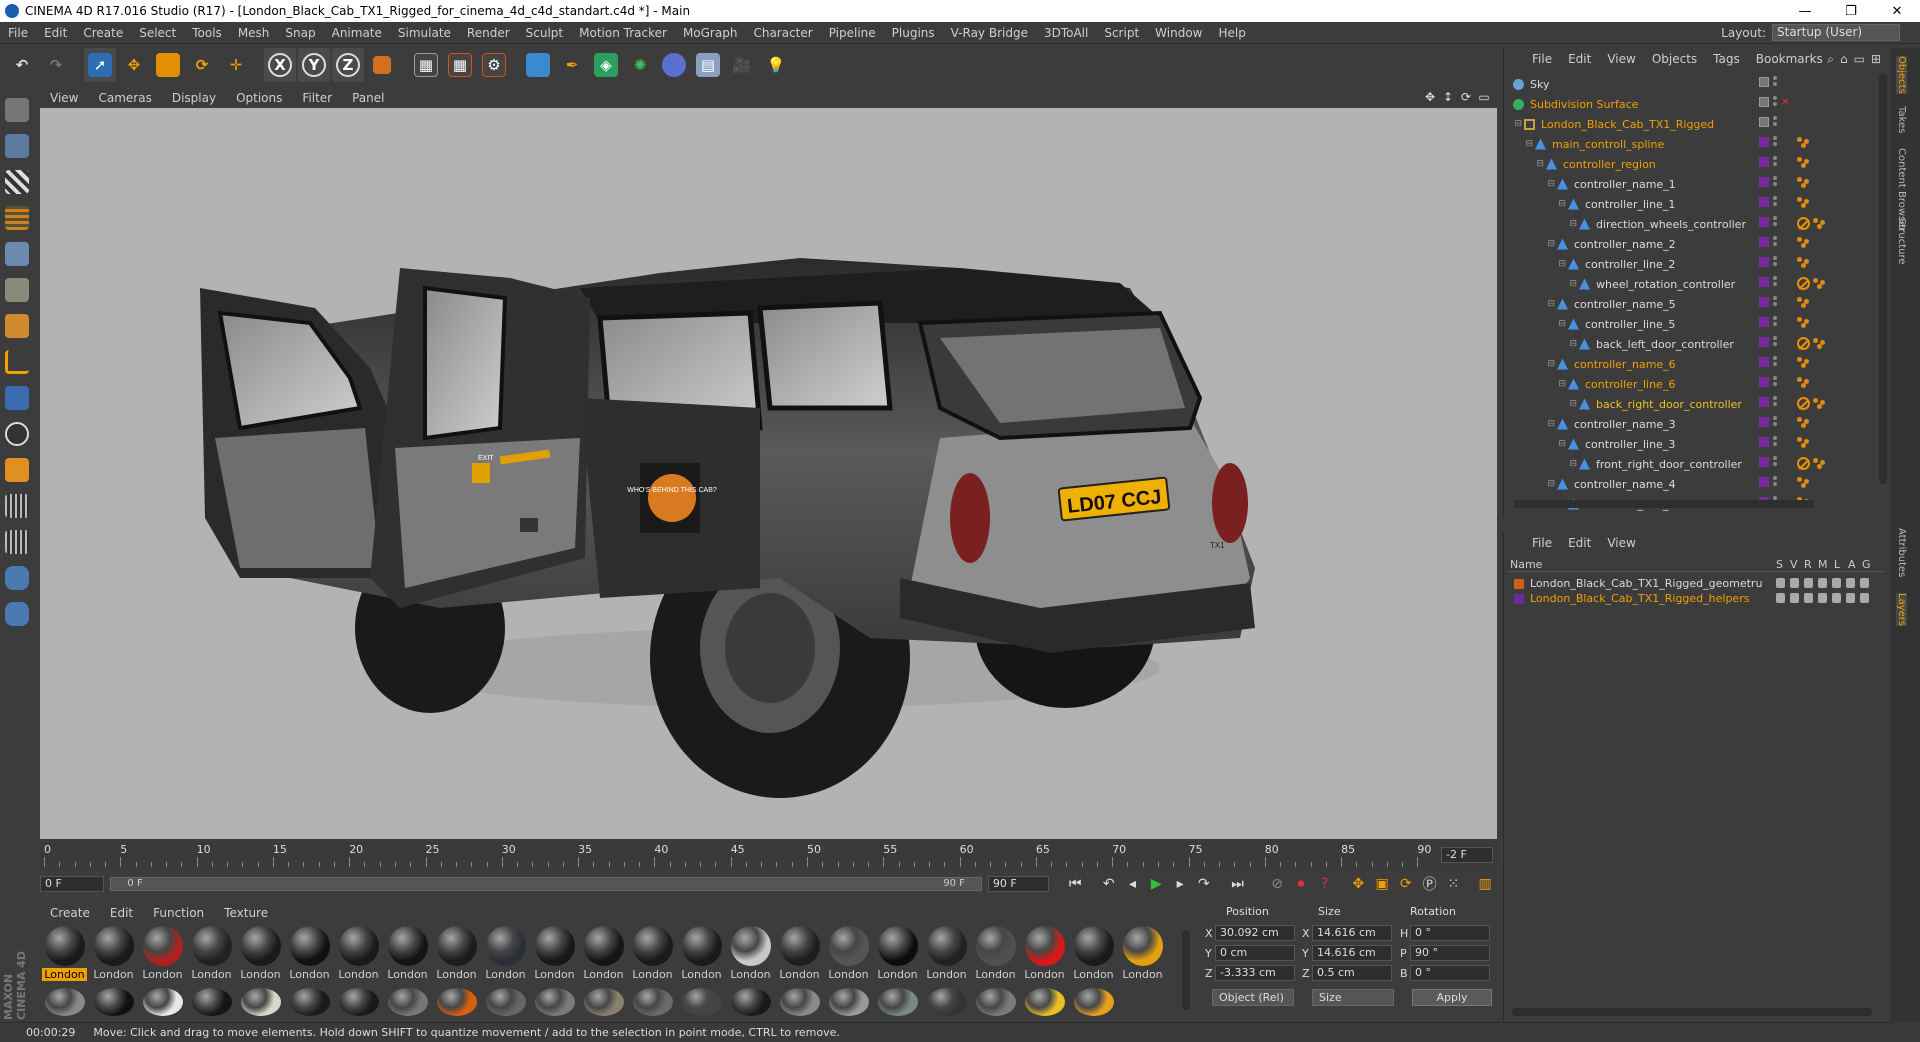 This screenshot has width=1920, height=1042. I want to click on object-row: ⊟ direction_wheels_controller, so click(1696, 224).